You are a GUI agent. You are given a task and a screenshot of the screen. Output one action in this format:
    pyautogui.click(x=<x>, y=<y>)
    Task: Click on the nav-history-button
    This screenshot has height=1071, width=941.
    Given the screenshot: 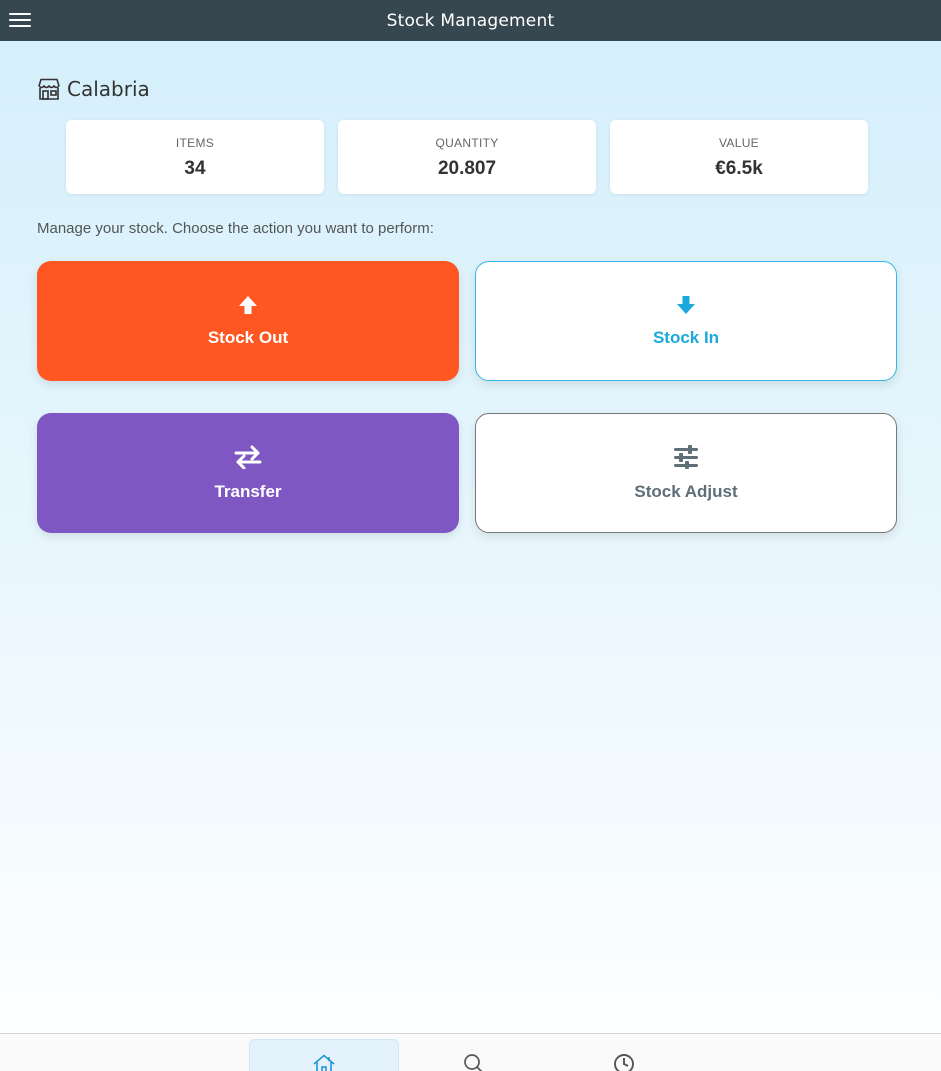 What is the action you would take?
    pyautogui.click(x=624, y=1055)
    